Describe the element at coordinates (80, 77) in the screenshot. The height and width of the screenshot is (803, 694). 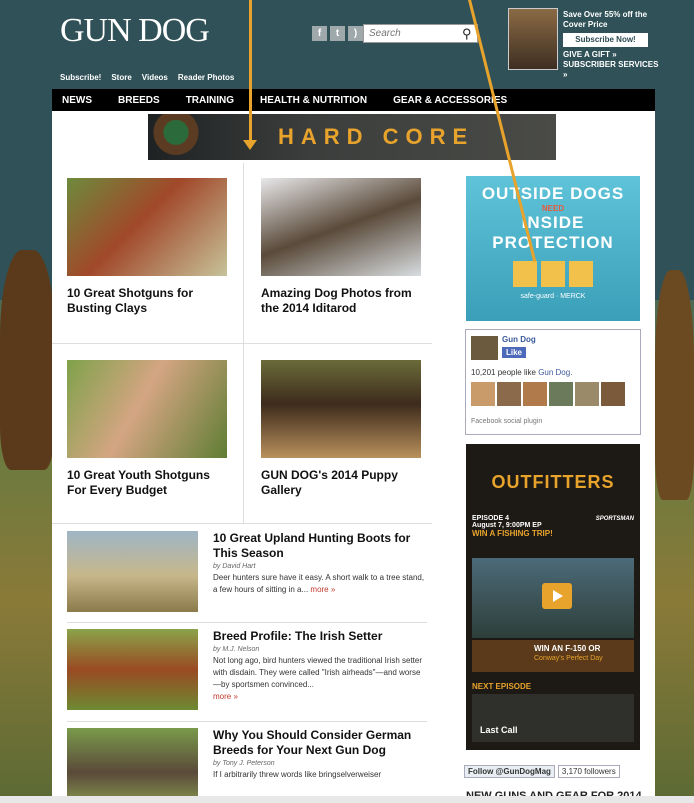
I see `top-link-subscribe: Subscribe!` at that location.